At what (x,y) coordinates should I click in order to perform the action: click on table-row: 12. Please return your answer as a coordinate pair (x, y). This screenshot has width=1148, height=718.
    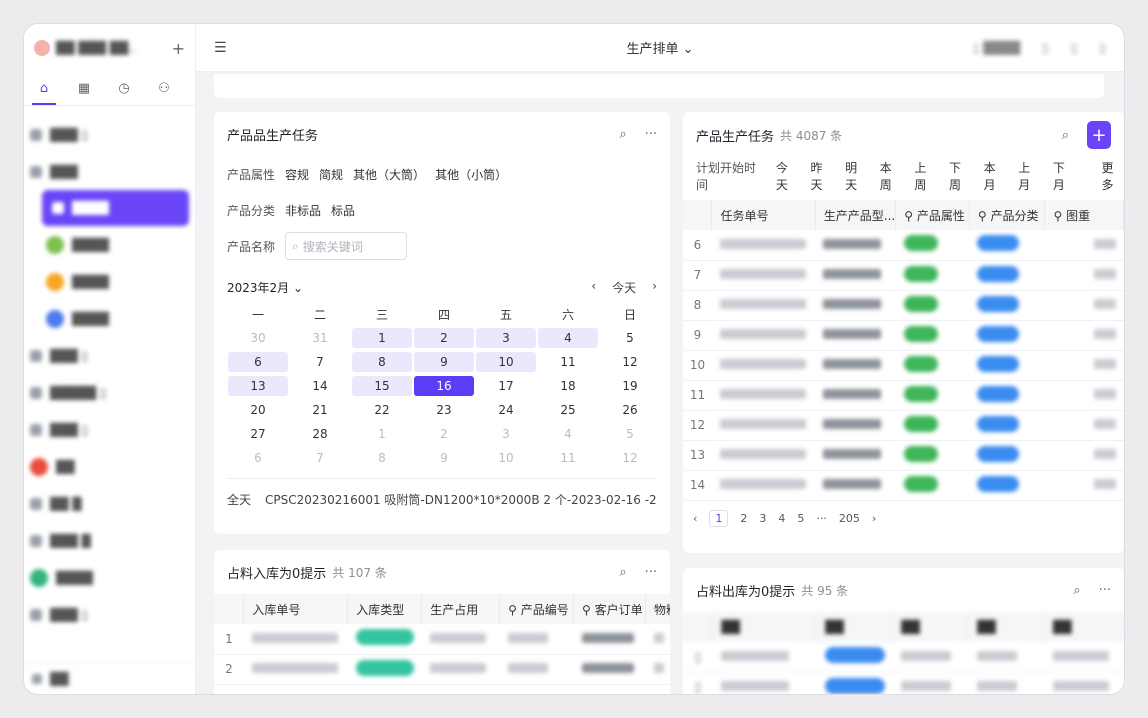
    Looking at the image, I should click on (903, 425).